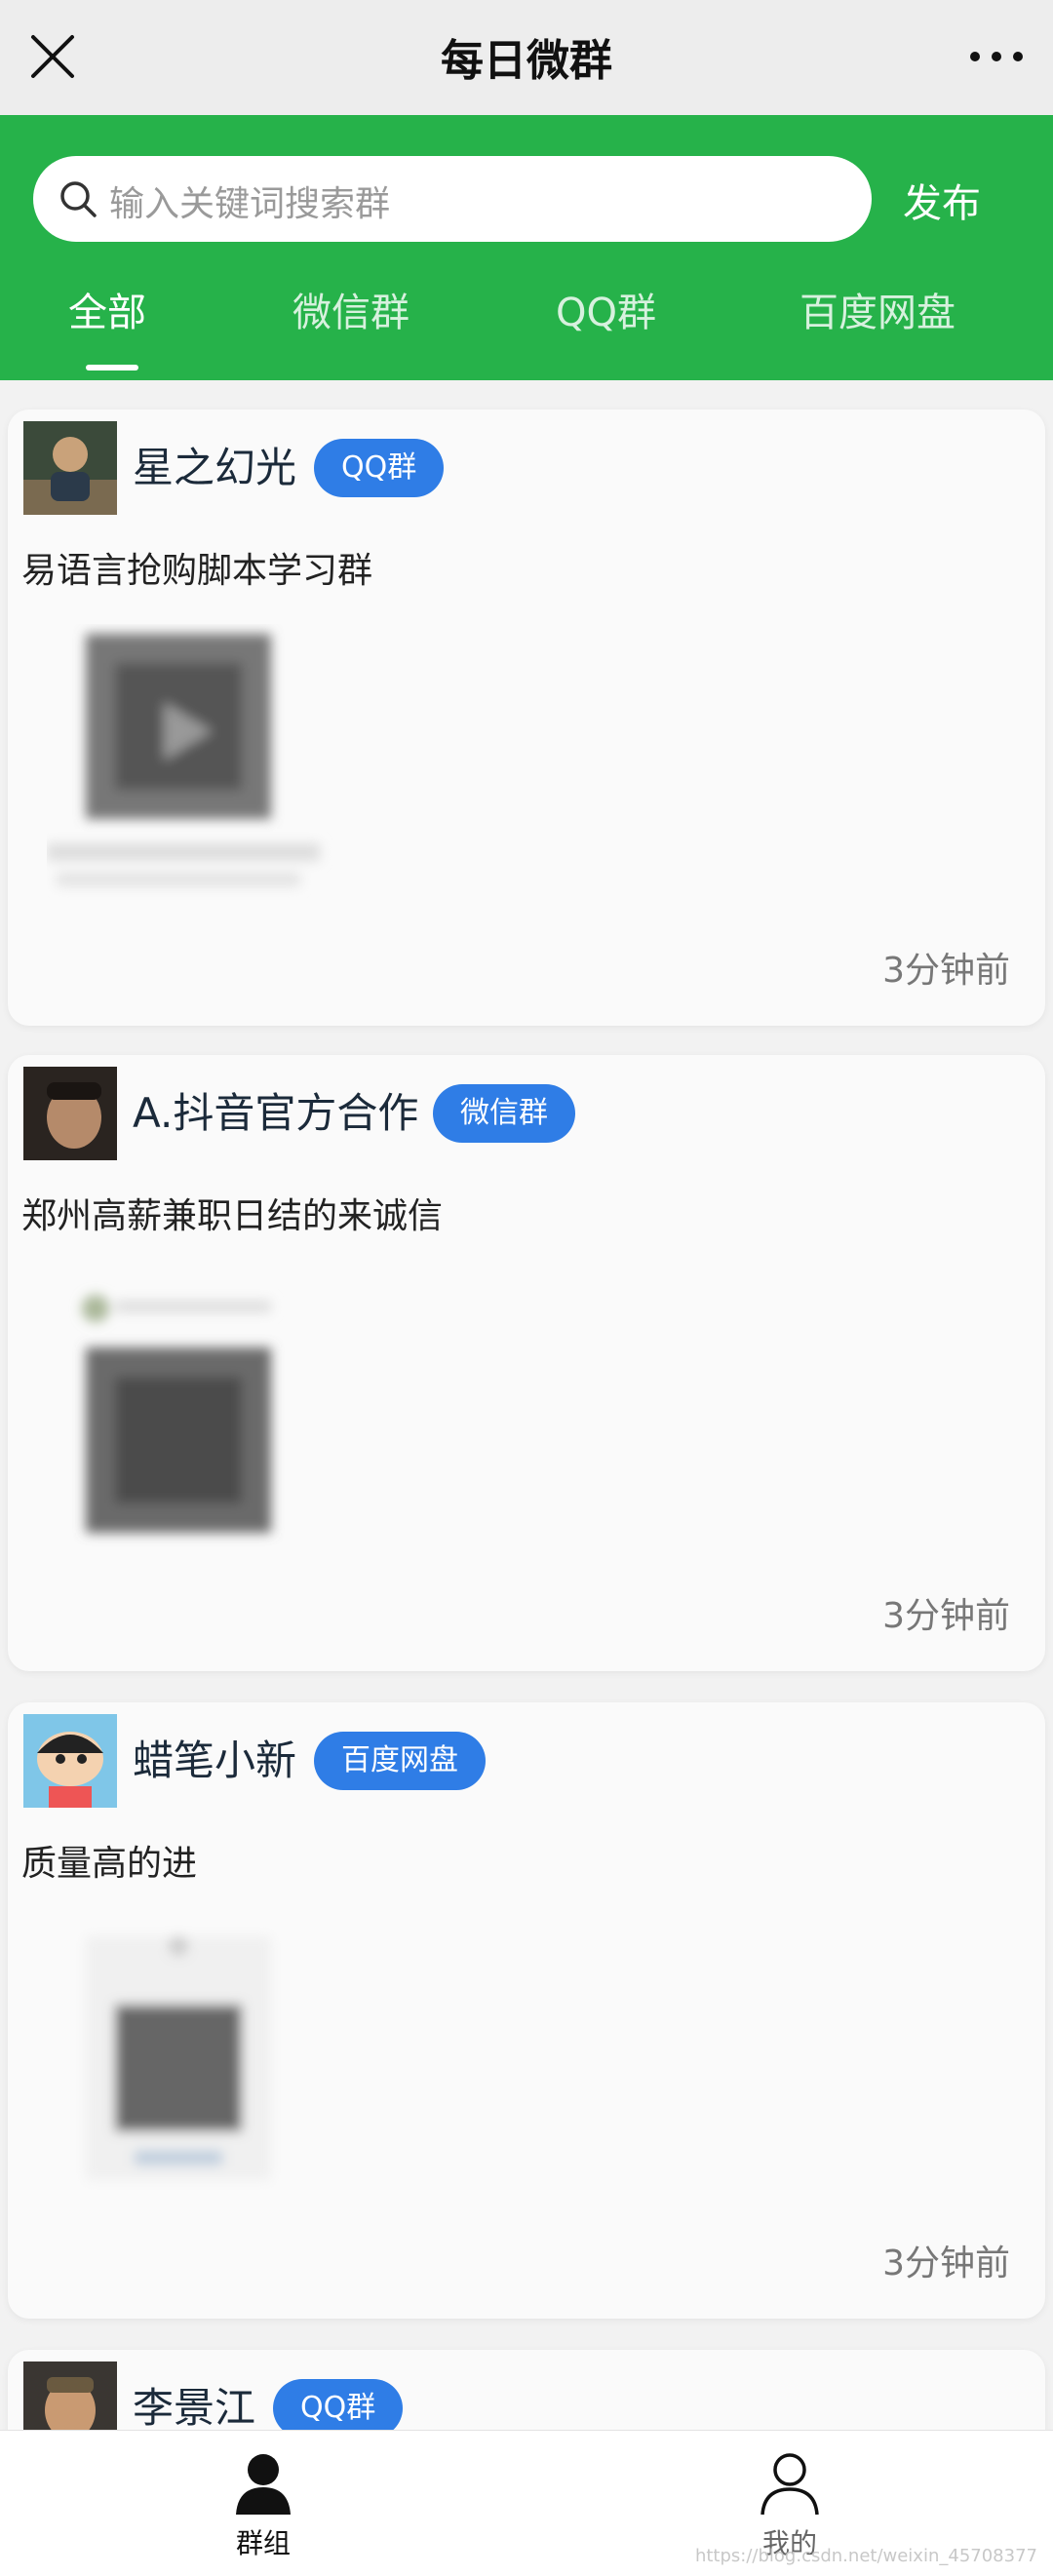 The width and height of the screenshot is (1053, 2576). I want to click on poster-name: A.抖音官方合作, so click(276, 1113).